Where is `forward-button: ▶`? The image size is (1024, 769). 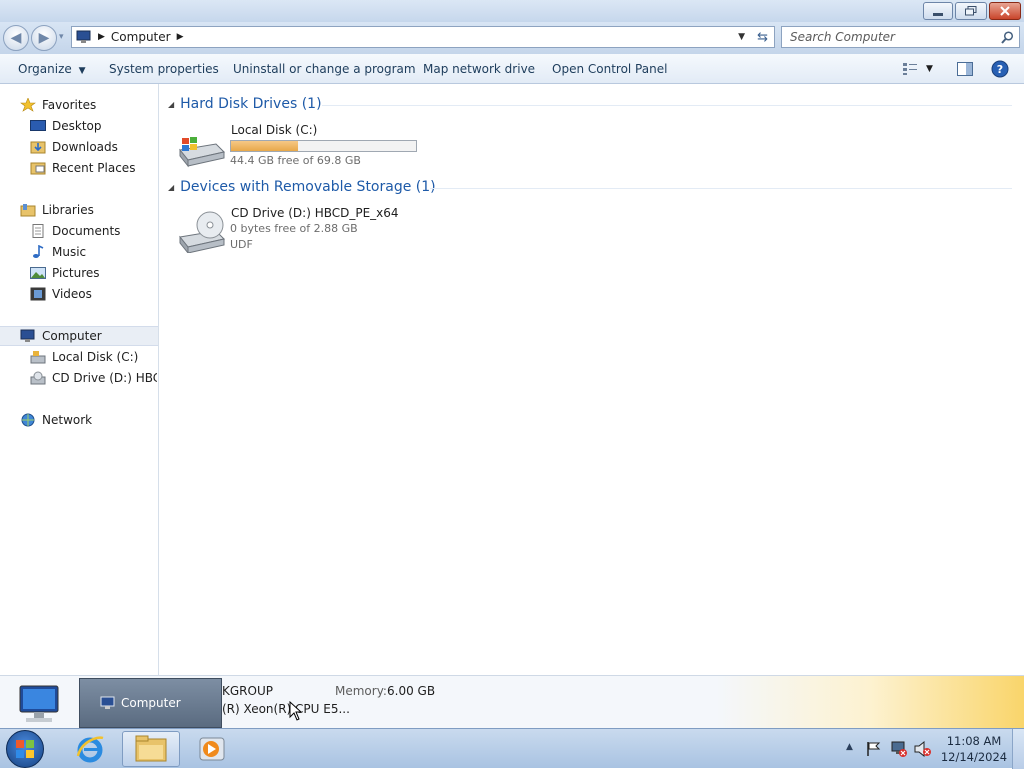
forward-button: ▶ is located at coordinates (44, 38).